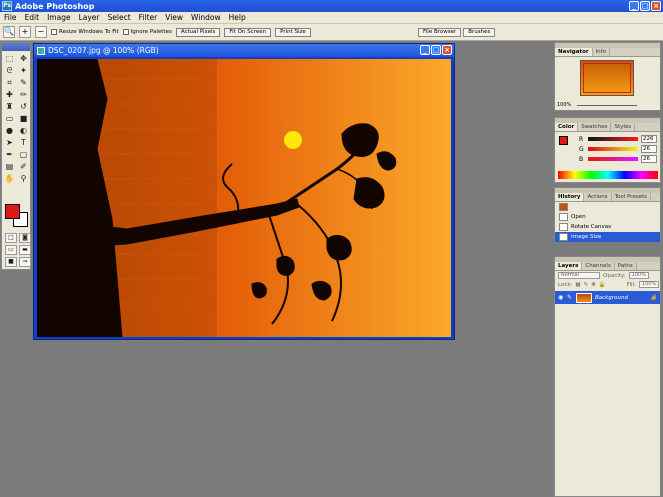 The height and width of the screenshot is (497, 663). Describe the element at coordinates (626, 266) in the screenshot. I see `tab-paths: Paths` at that location.